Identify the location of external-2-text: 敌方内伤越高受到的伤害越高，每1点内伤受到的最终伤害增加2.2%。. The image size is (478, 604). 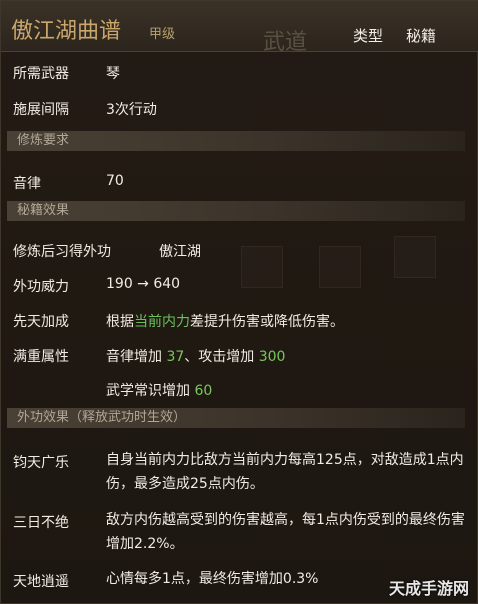
(285, 532).